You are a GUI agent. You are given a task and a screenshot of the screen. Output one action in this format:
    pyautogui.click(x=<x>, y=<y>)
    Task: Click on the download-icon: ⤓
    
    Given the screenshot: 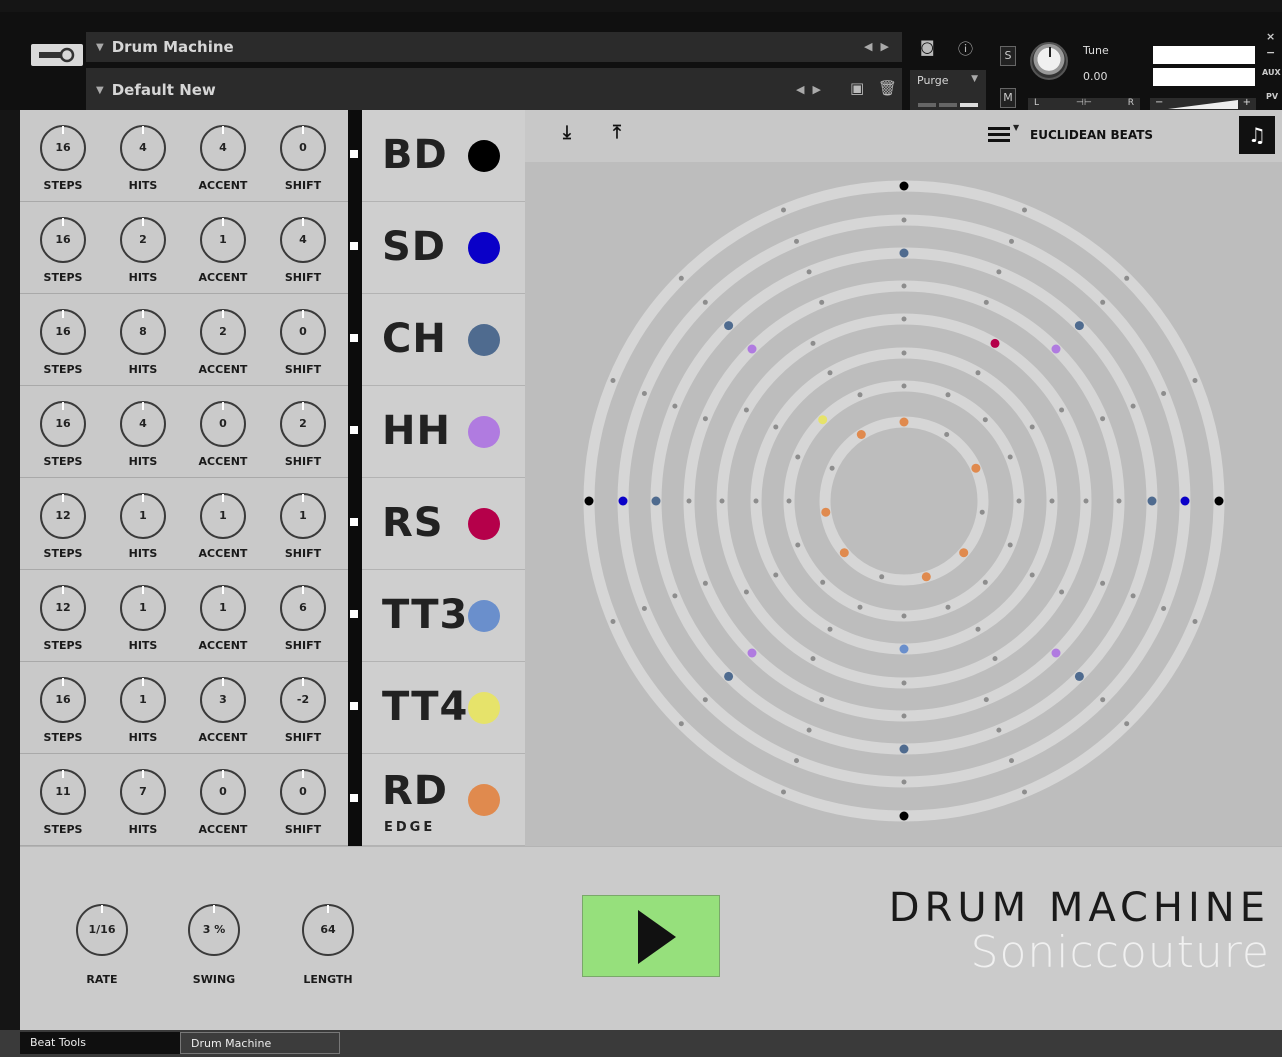 What is the action you would take?
    pyautogui.click(x=567, y=132)
    